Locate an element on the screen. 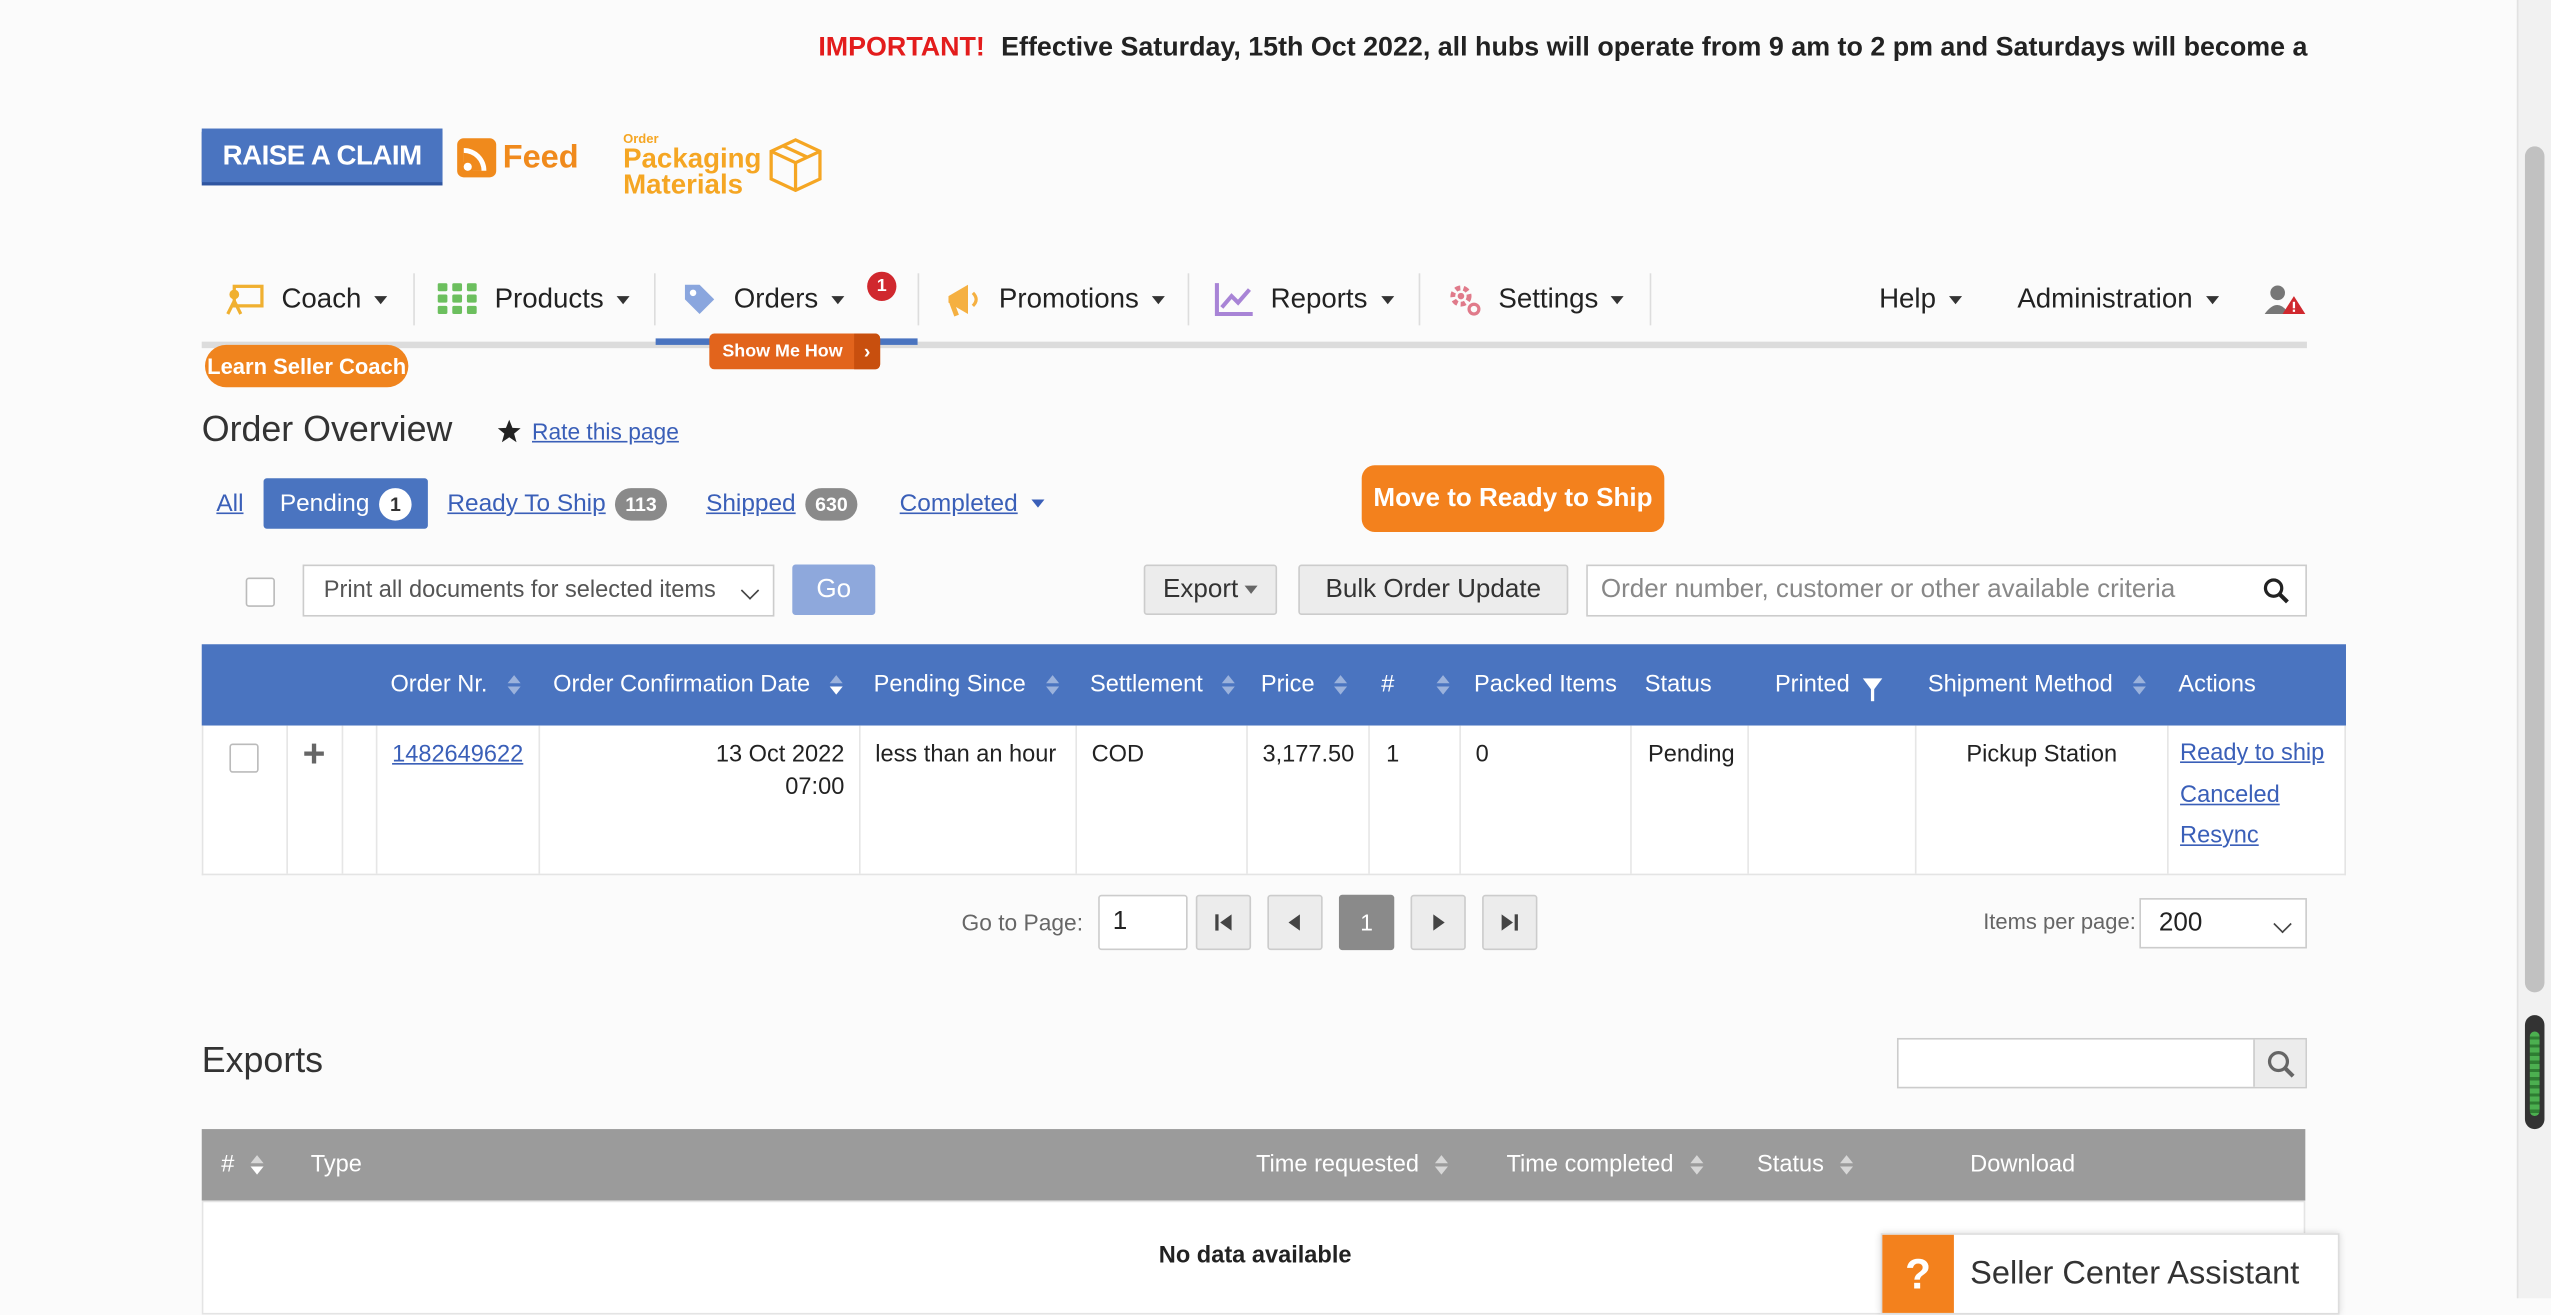 This screenshot has height=1315, width=2551. current-page-button: 1 is located at coordinates (1366, 922).